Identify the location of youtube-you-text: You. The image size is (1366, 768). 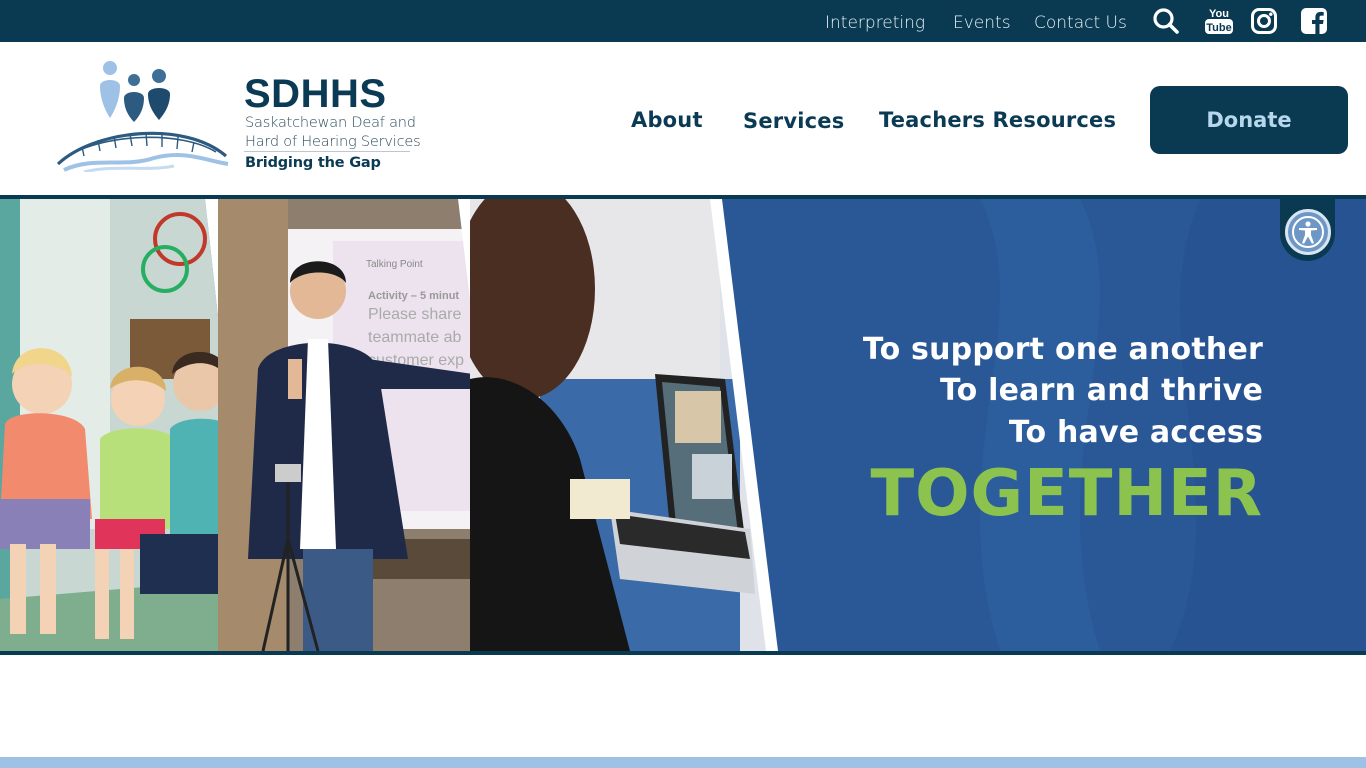
(1219, 14).